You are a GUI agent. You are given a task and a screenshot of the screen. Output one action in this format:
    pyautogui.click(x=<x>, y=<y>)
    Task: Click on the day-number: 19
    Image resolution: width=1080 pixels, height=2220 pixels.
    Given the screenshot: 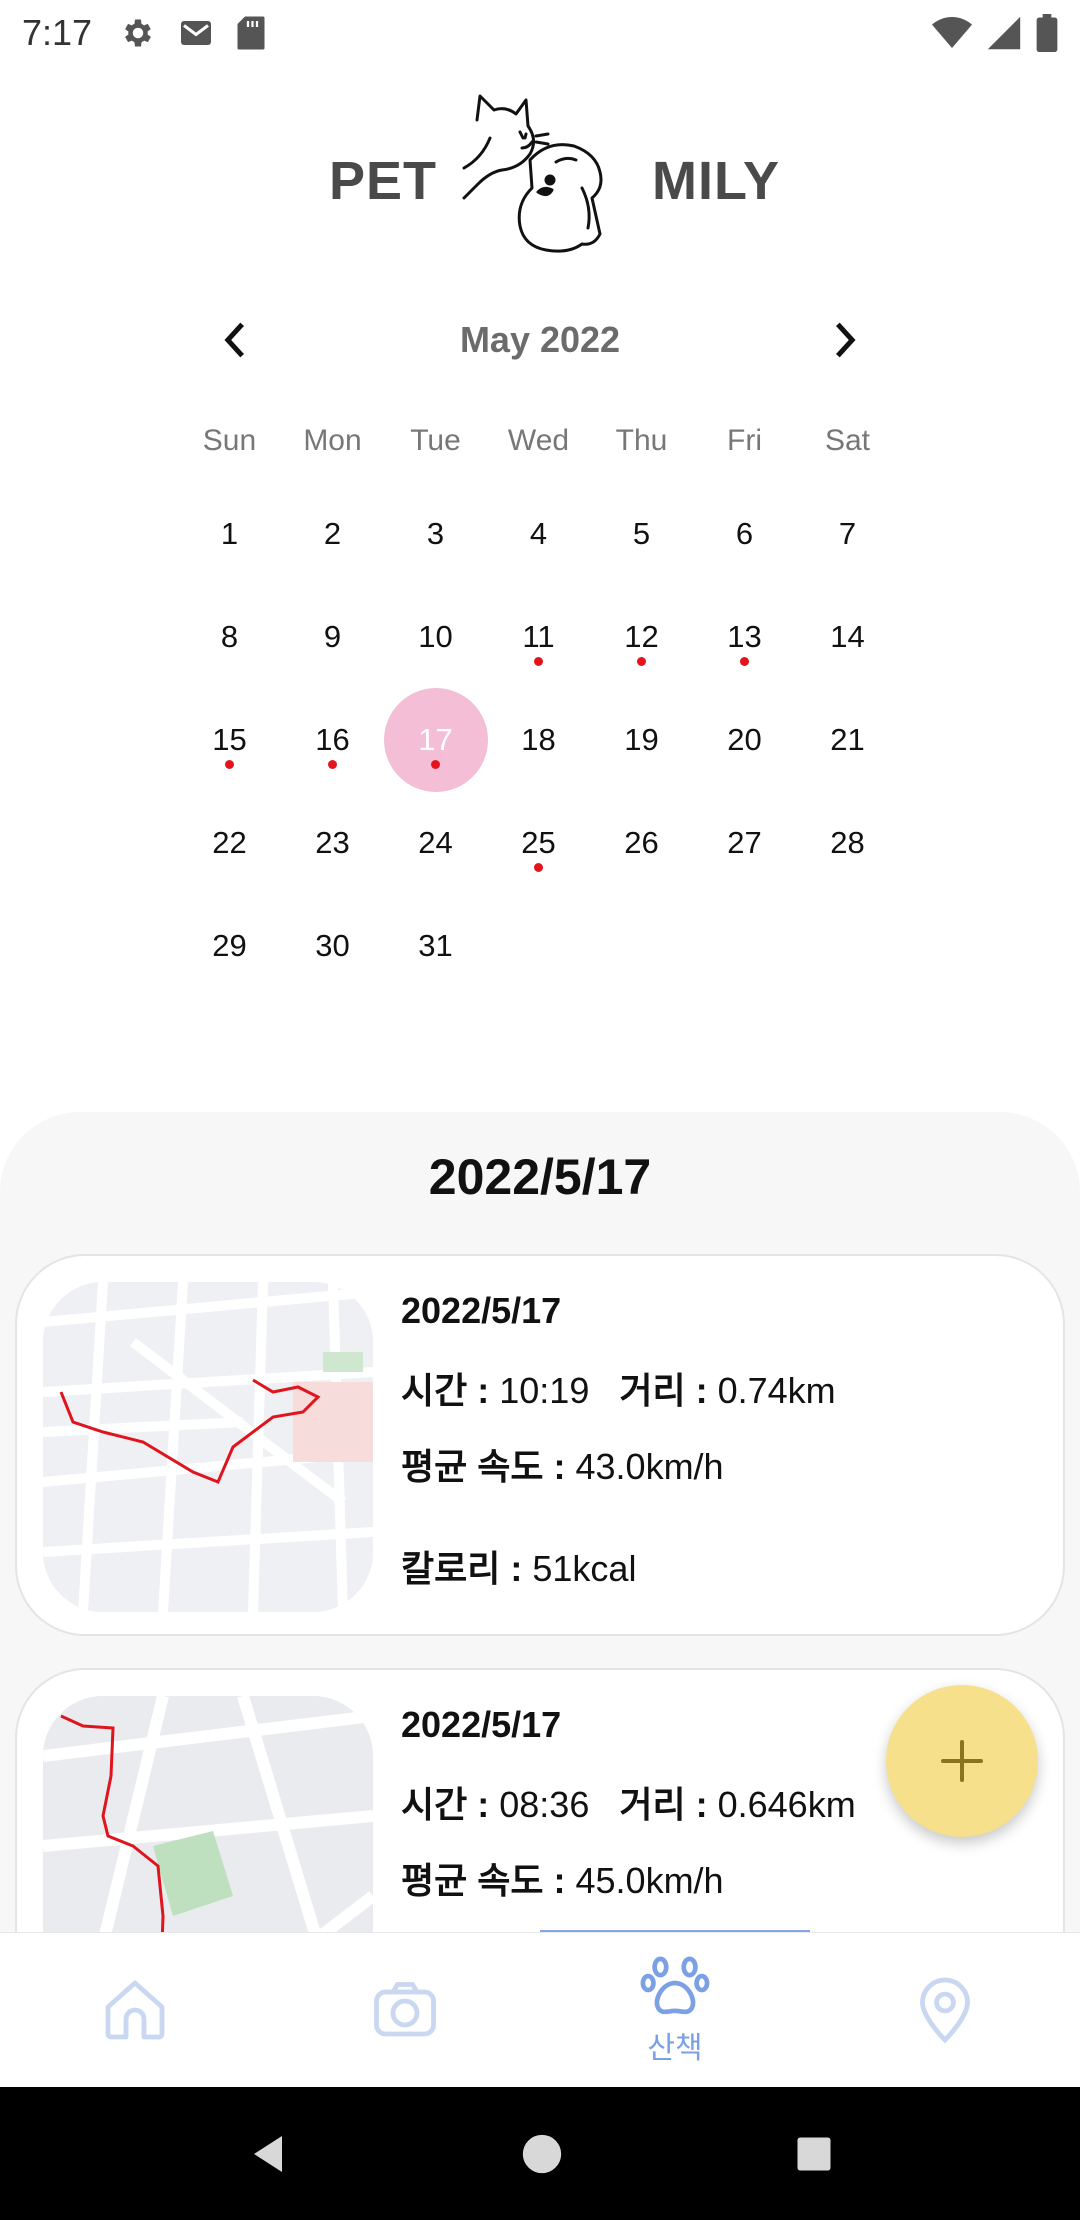 What is the action you would take?
    pyautogui.click(x=641, y=739)
    